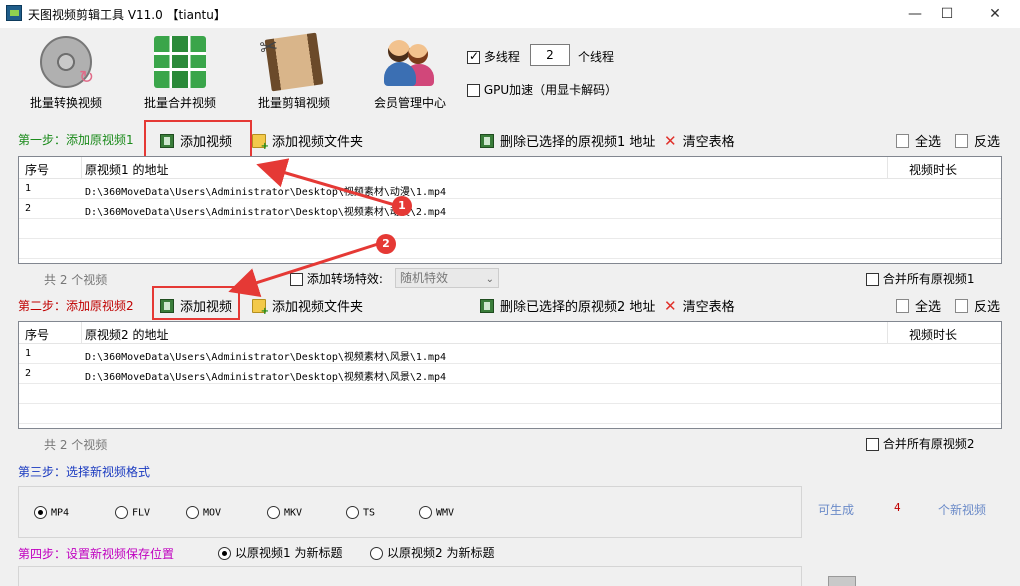 This screenshot has width=1020, height=586. Describe the element at coordinates (312, 227) in the screenshot. I see `annotation-arrows` at that location.